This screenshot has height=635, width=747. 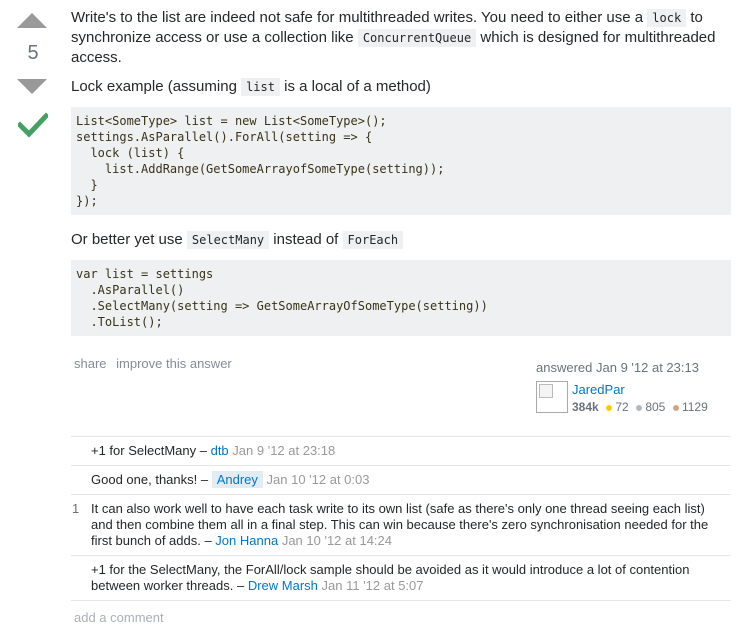 I want to click on bronze-badge: 1129, so click(x=690, y=407).